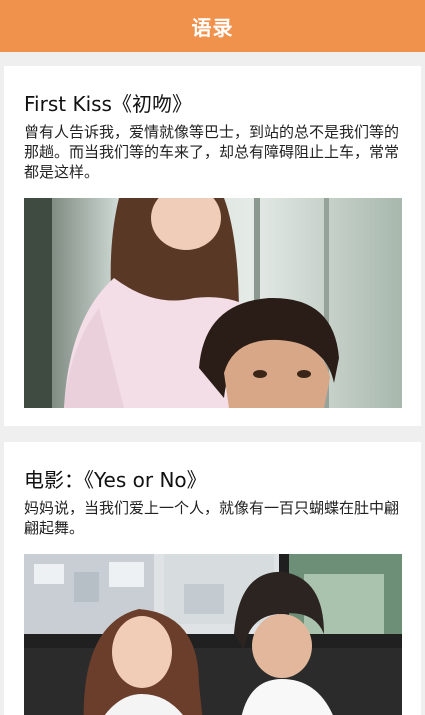  I want to click on quote-title: 电影：《Yes or No》, so click(115, 480).